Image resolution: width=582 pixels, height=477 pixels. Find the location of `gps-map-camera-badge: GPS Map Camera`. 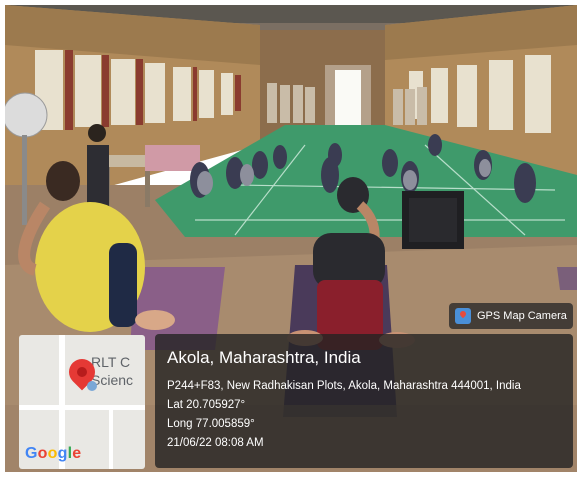

gps-map-camera-badge: GPS Map Camera is located at coordinates (511, 316).